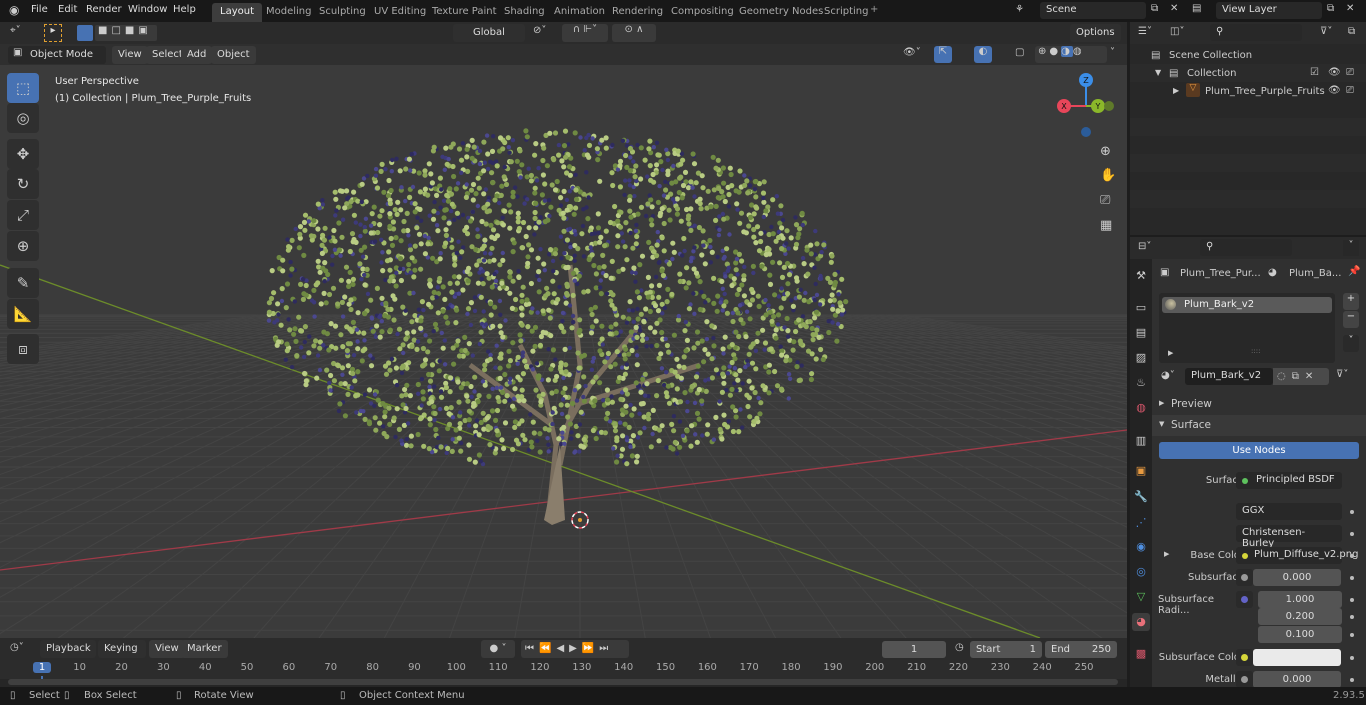  I want to click on transform-orientation-dropdown: Global, so click(489, 33).